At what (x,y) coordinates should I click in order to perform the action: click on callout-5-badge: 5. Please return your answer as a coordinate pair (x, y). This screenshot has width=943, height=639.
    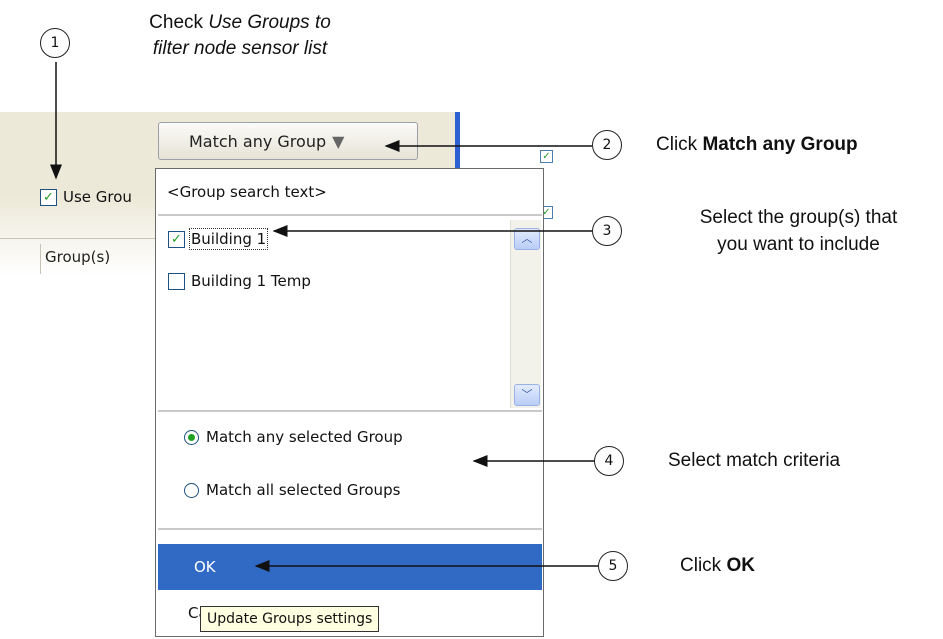
    Looking at the image, I should click on (613, 566).